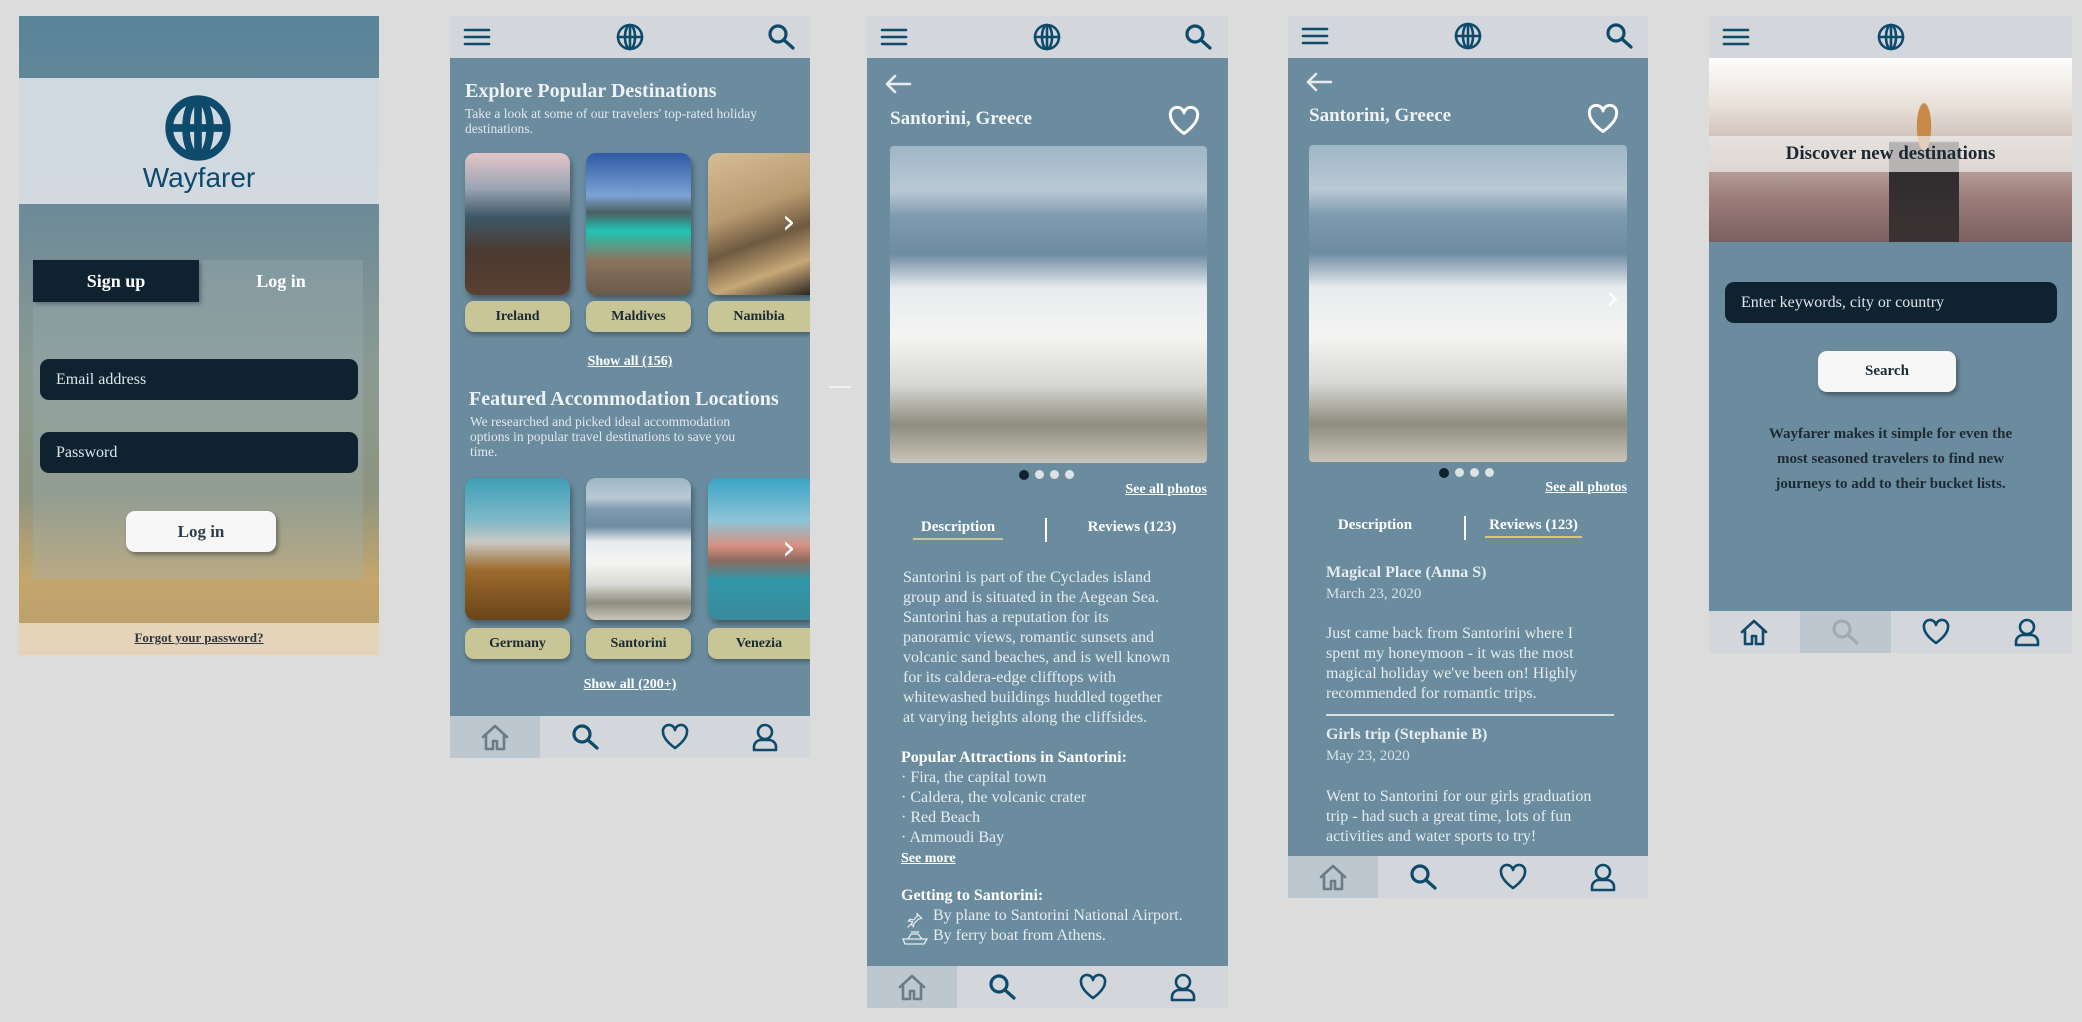 The width and height of the screenshot is (2082, 1022). Describe the element at coordinates (1890, 434) in the screenshot. I see `blurb-line: Wayfarer makes it simple for even the` at that location.